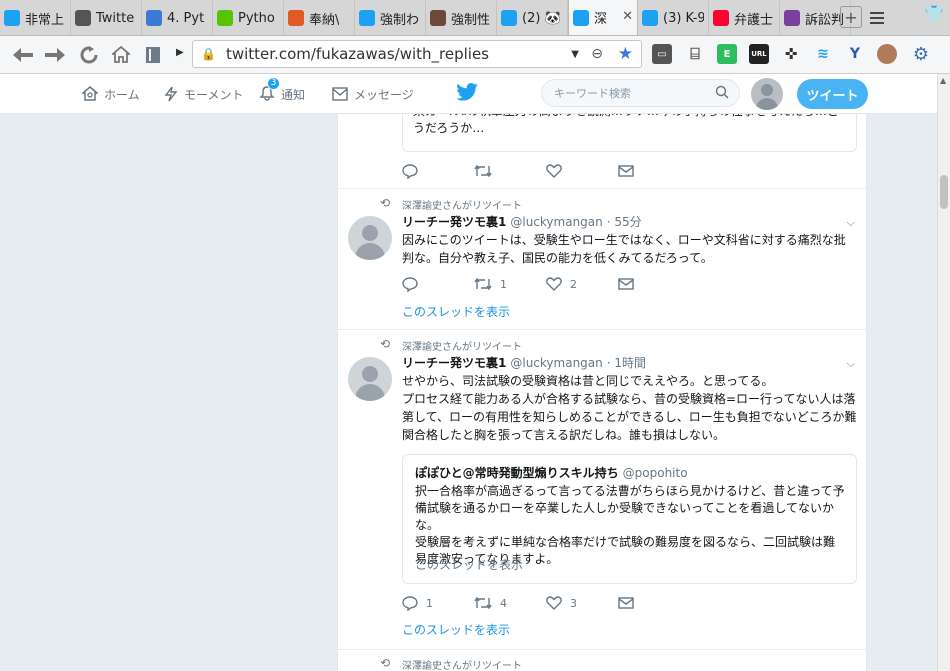  Describe the element at coordinates (823, 54) in the screenshot. I see `extension-icon-3: ≋` at that location.